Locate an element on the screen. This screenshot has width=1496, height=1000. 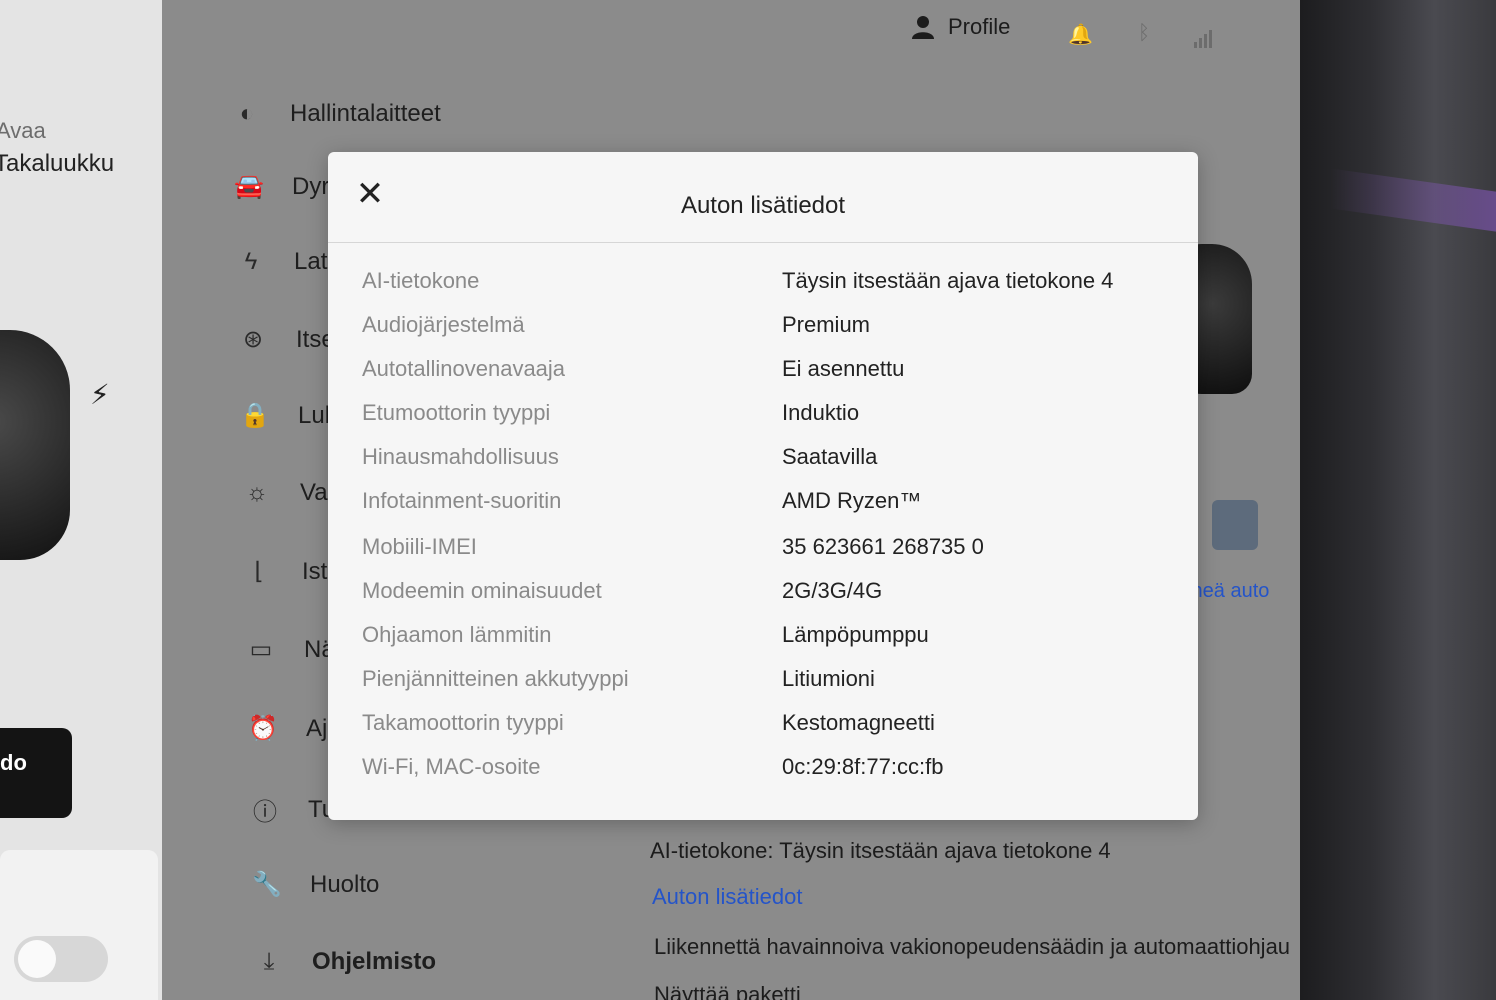
spec-value: Litiumioni is located at coordinates (828, 678).